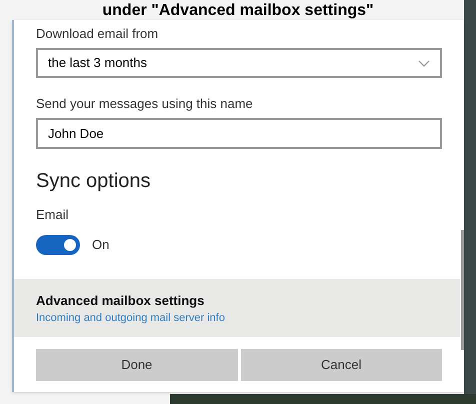 This screenshot has width=476, height=404. What do you see at coordinates (137, 364) in the screenshot?
I see `dialog-button: Done` at bounding box center [137, 364].